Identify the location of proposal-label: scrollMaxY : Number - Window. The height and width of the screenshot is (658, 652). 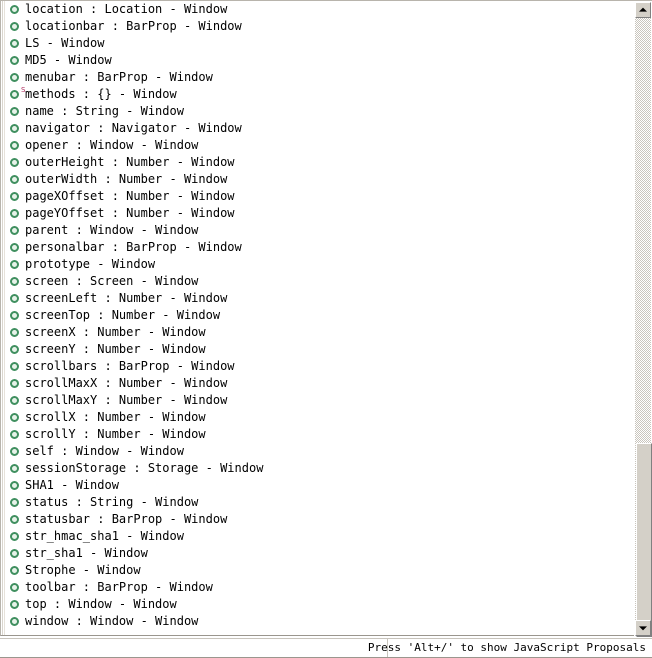
(126, 400).